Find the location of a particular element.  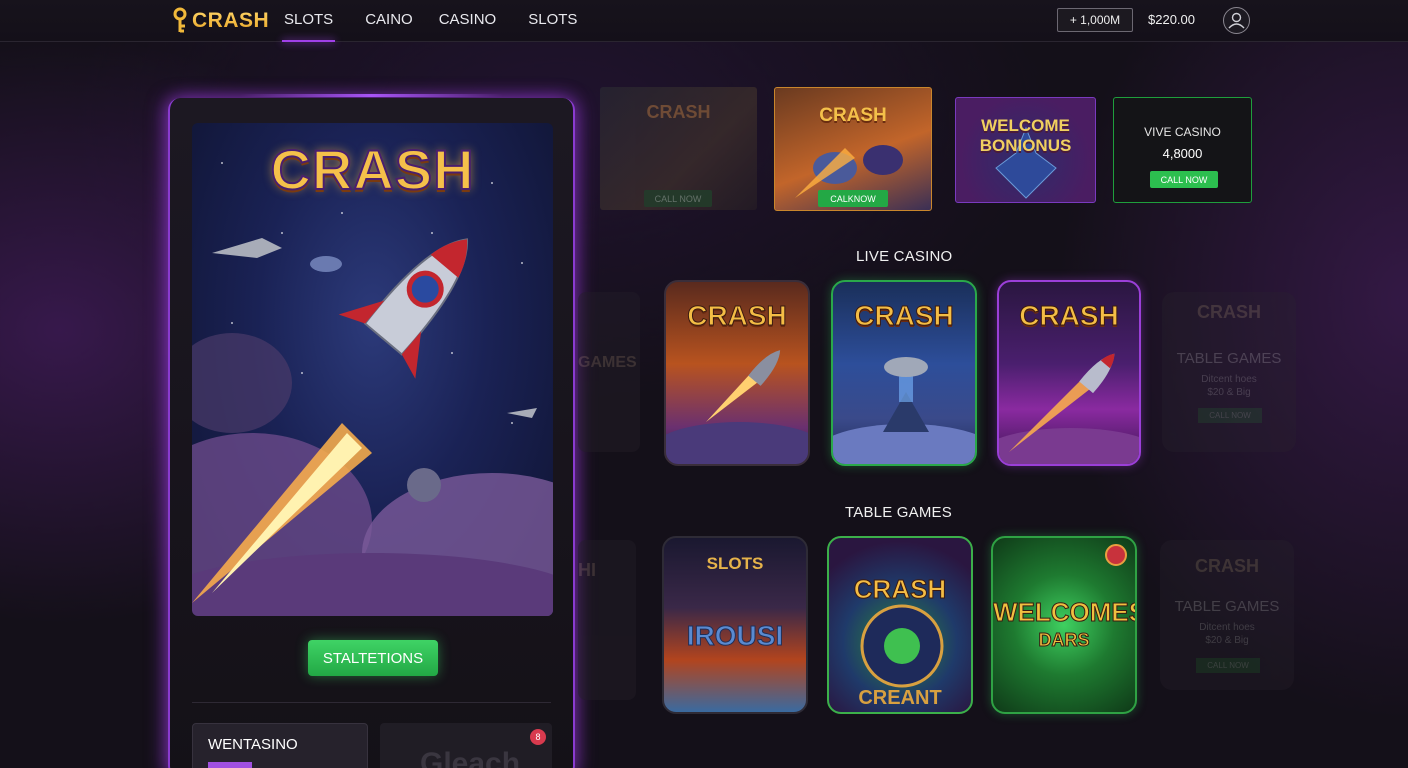

notification-badge: 8 is located at coordinates (538, 737).